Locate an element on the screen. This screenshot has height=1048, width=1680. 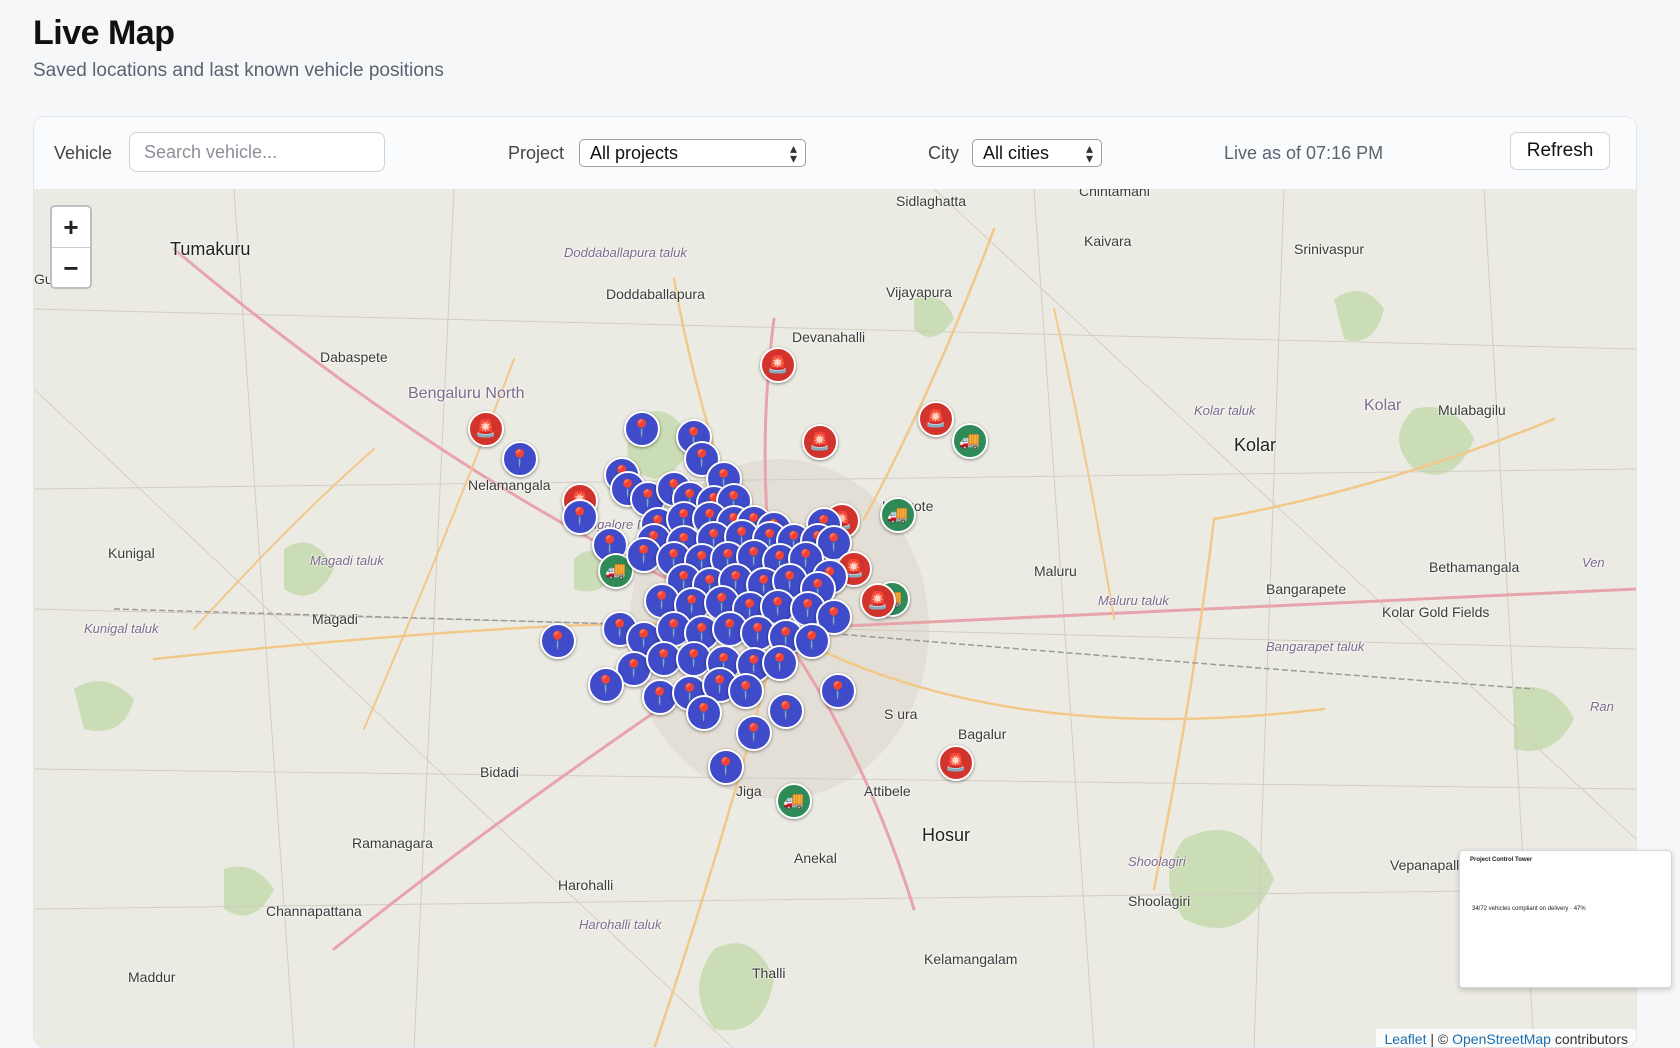
map-label-kolar-gold-fields: Kolar Gold Fields is located at coordinates (1436, 612).